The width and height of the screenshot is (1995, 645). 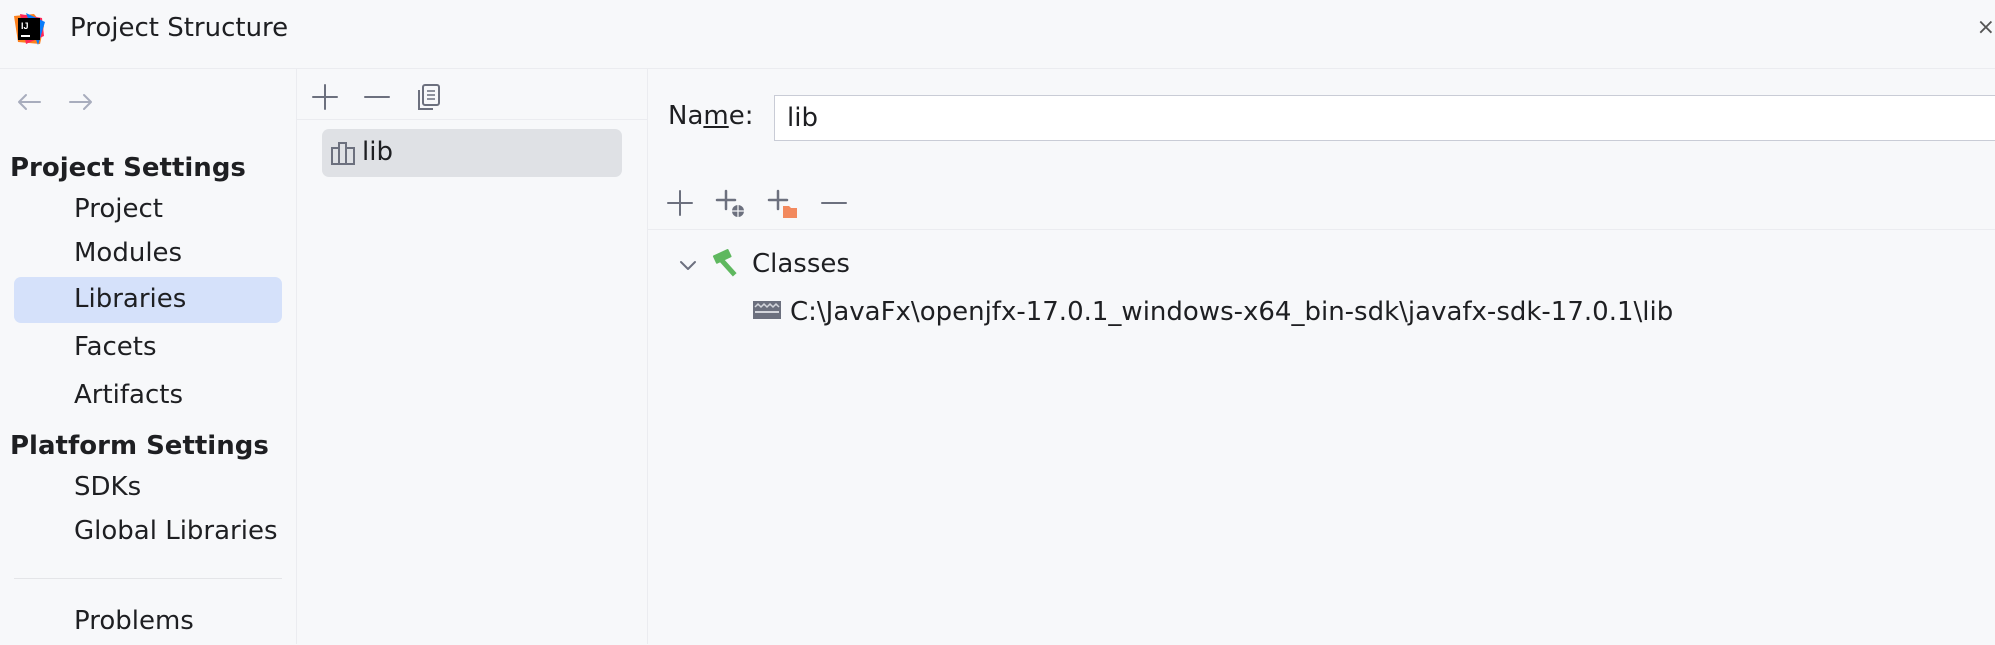 I want to click on library-list-item: lib, so click(x=472, y=153).